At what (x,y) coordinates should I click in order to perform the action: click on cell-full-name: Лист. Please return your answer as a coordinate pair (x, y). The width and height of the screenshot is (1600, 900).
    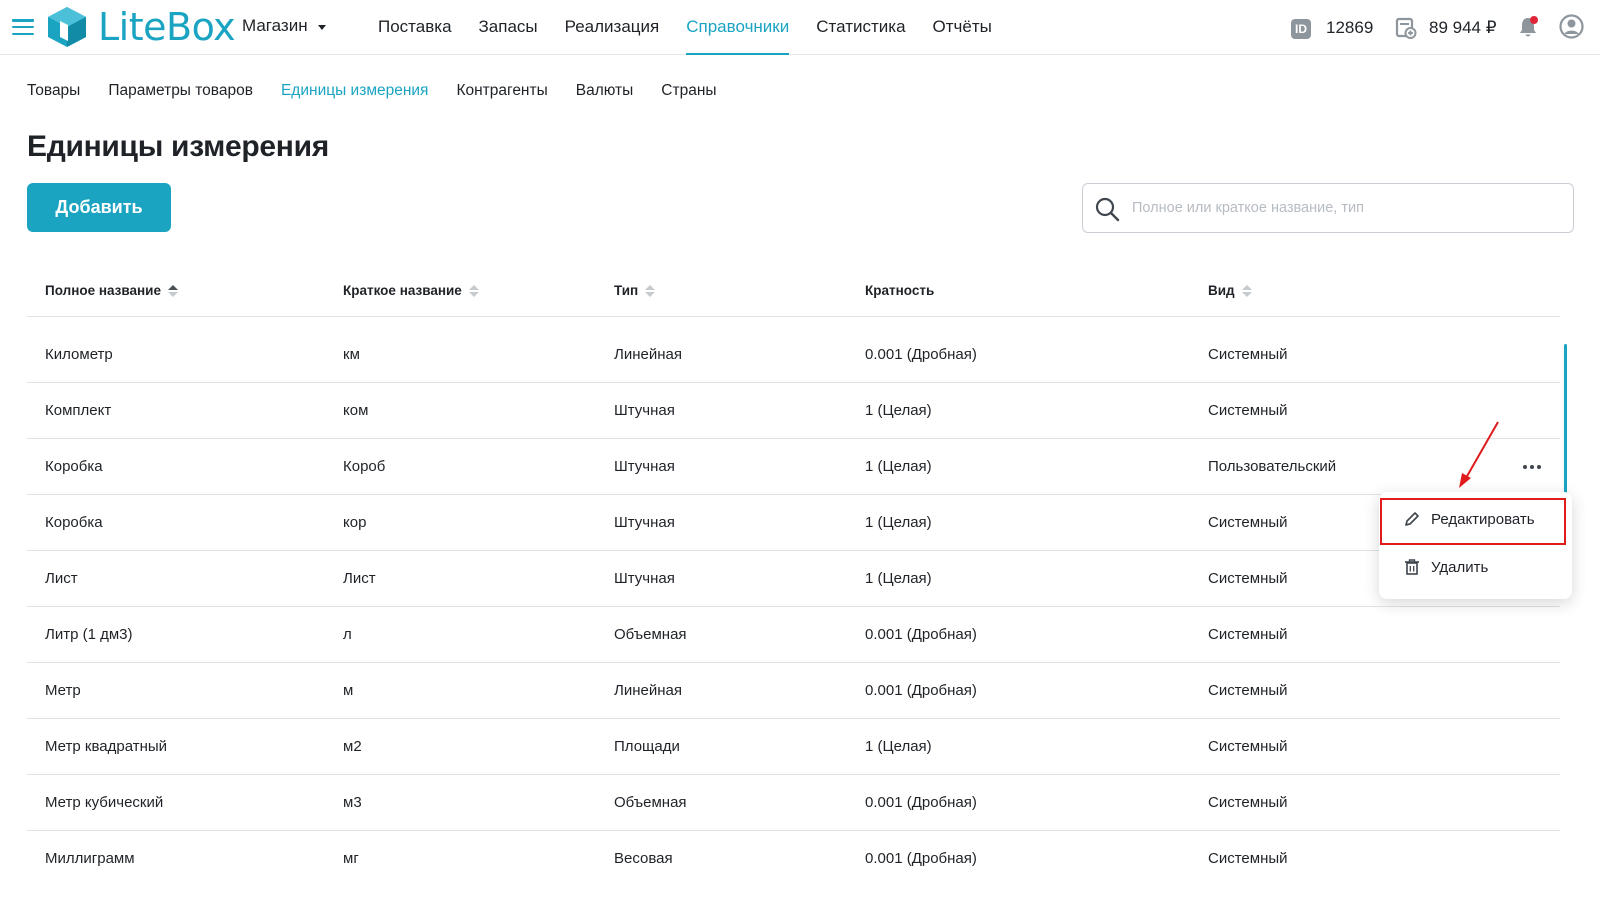
    Looking at the image, I should click on (61, 578).